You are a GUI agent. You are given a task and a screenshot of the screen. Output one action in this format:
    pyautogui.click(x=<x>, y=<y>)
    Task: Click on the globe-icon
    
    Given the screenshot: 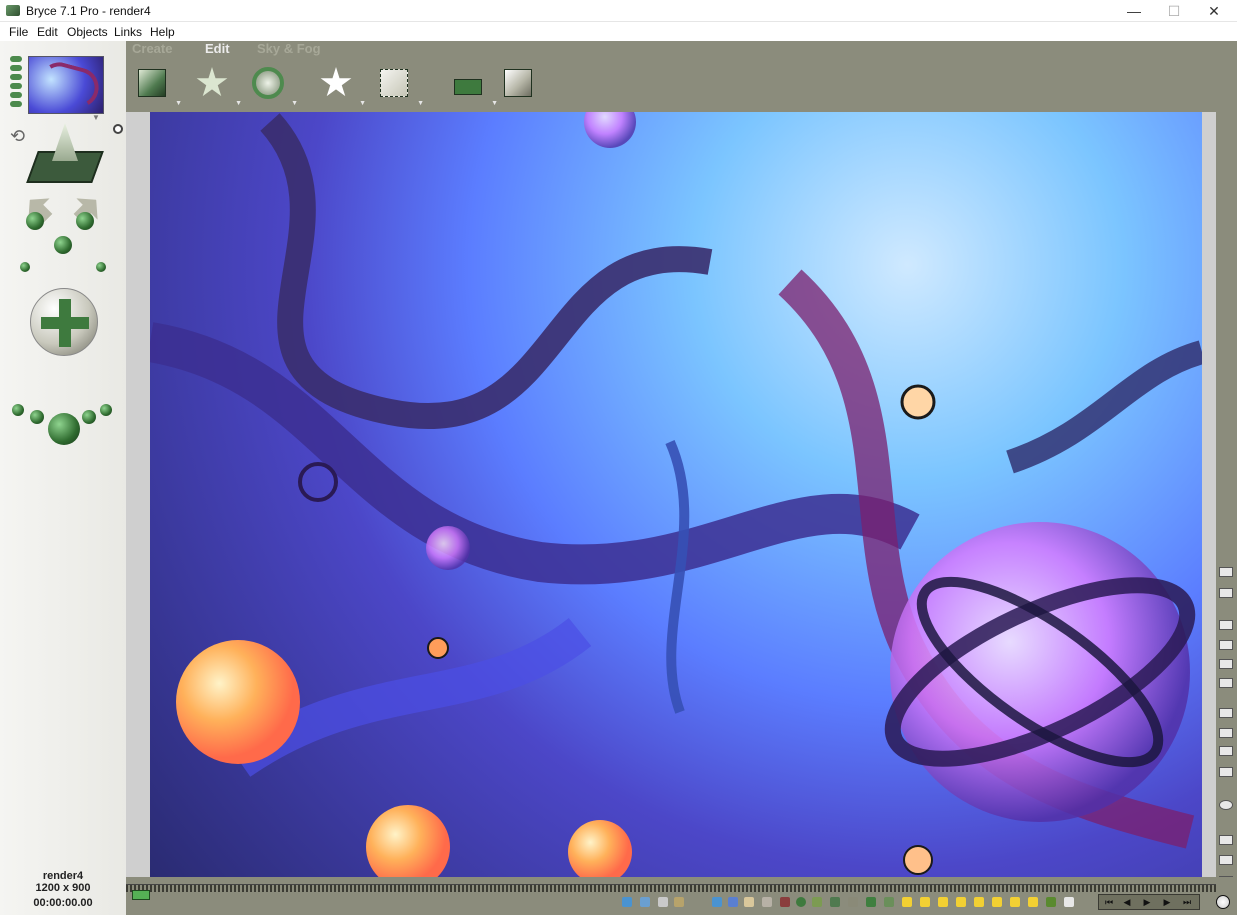 What is the action you would take?
    pyautogui.click(x=1223, y=902)
    